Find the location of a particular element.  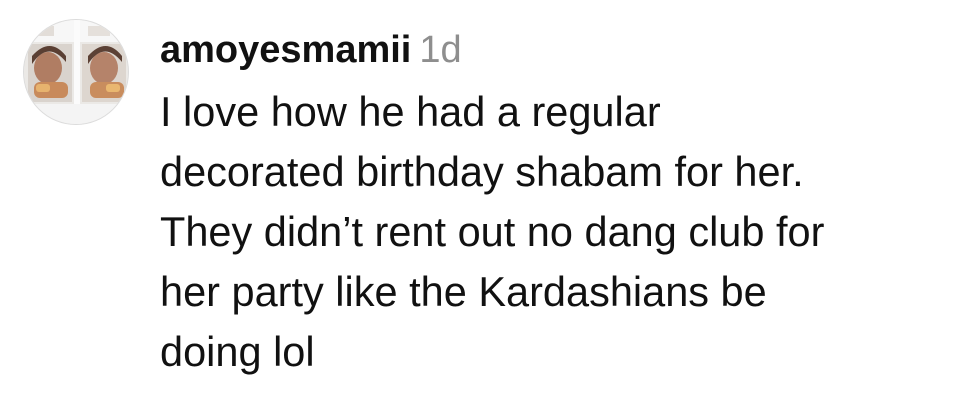

comment-timestamp: 1d is located at coordinates (440, 50).